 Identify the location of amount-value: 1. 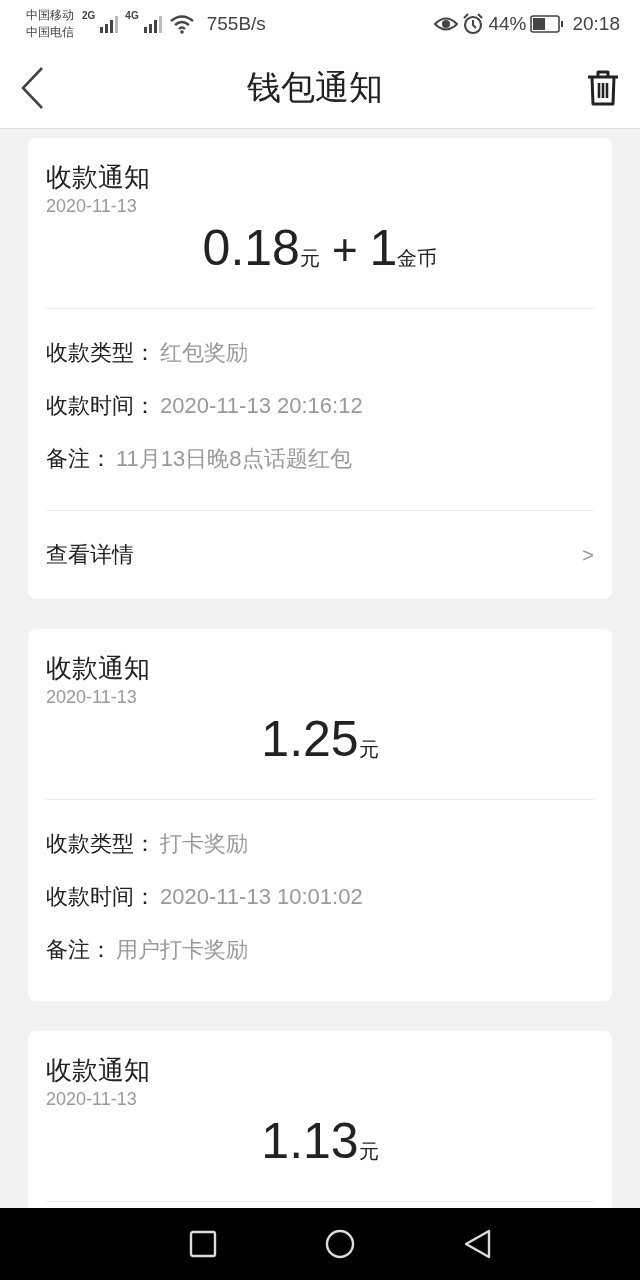
(383, 248).